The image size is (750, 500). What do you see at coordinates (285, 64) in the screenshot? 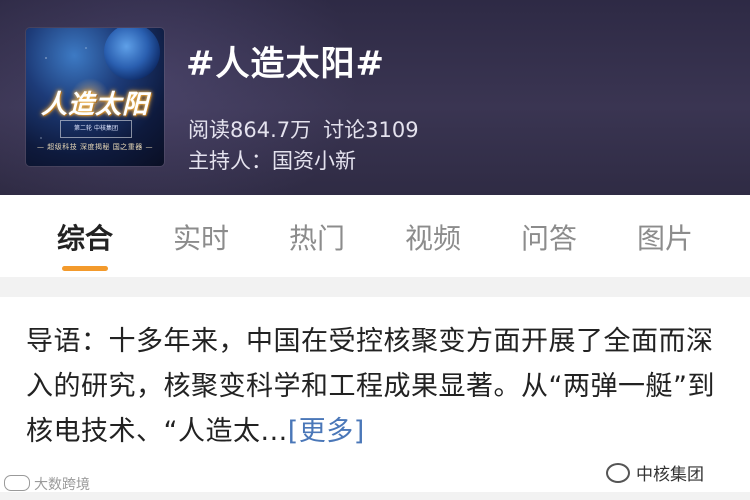
I see `topic-title: #人造太阳#` at bounding box center [285, 64].